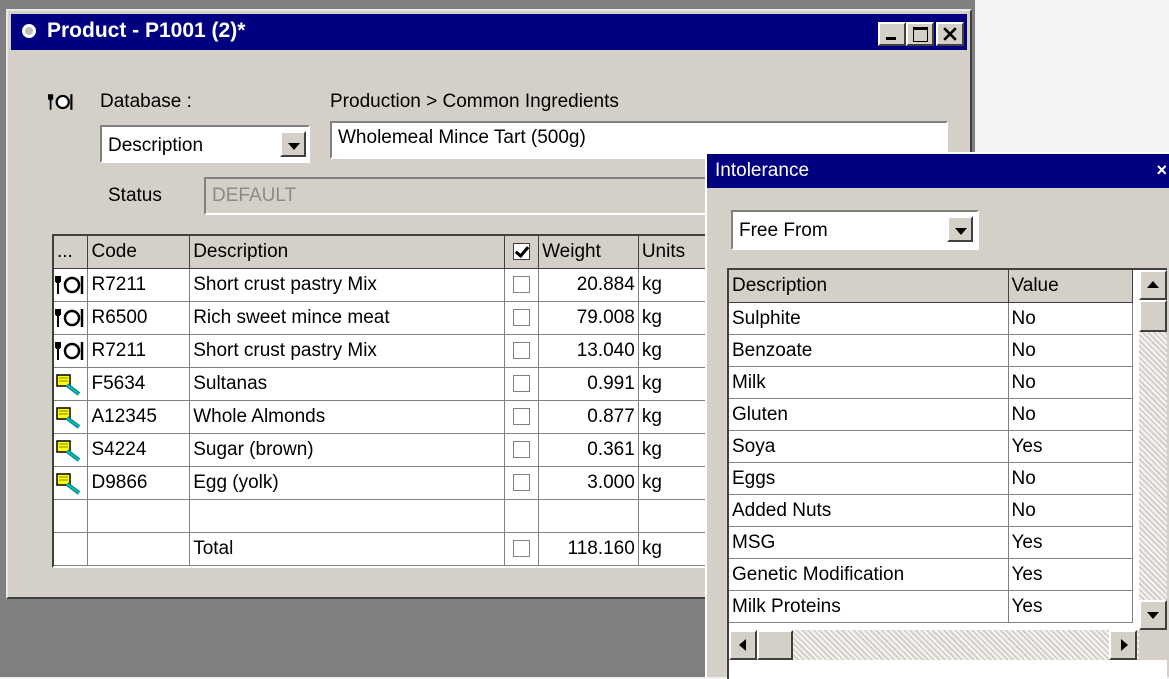 The image size is (1169, 679). What do you see at coordinates (347, 384) in the screenshot?
I see `description-cell: Sultanas` at bounding box center [347, 384].